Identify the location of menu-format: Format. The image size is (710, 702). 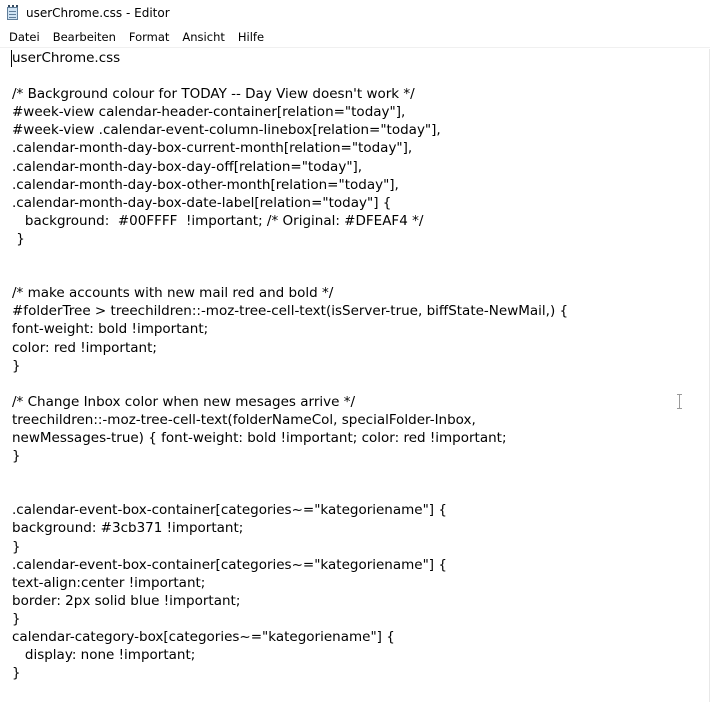
(149, 37).